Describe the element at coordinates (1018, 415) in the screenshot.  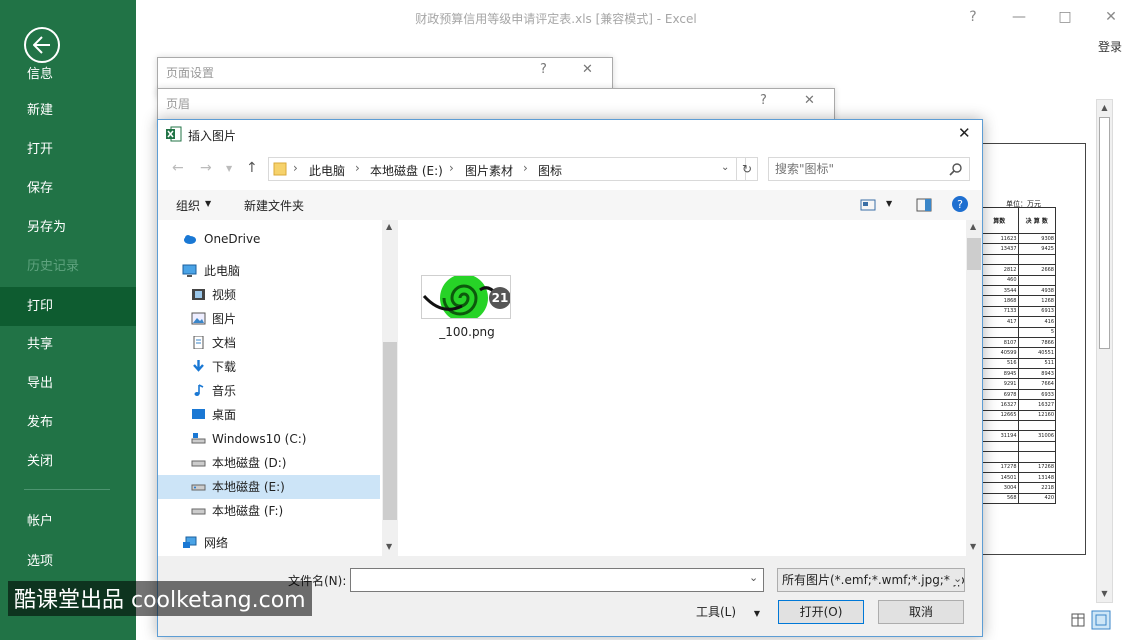
I see `table-row: 12665 12160` at that location.